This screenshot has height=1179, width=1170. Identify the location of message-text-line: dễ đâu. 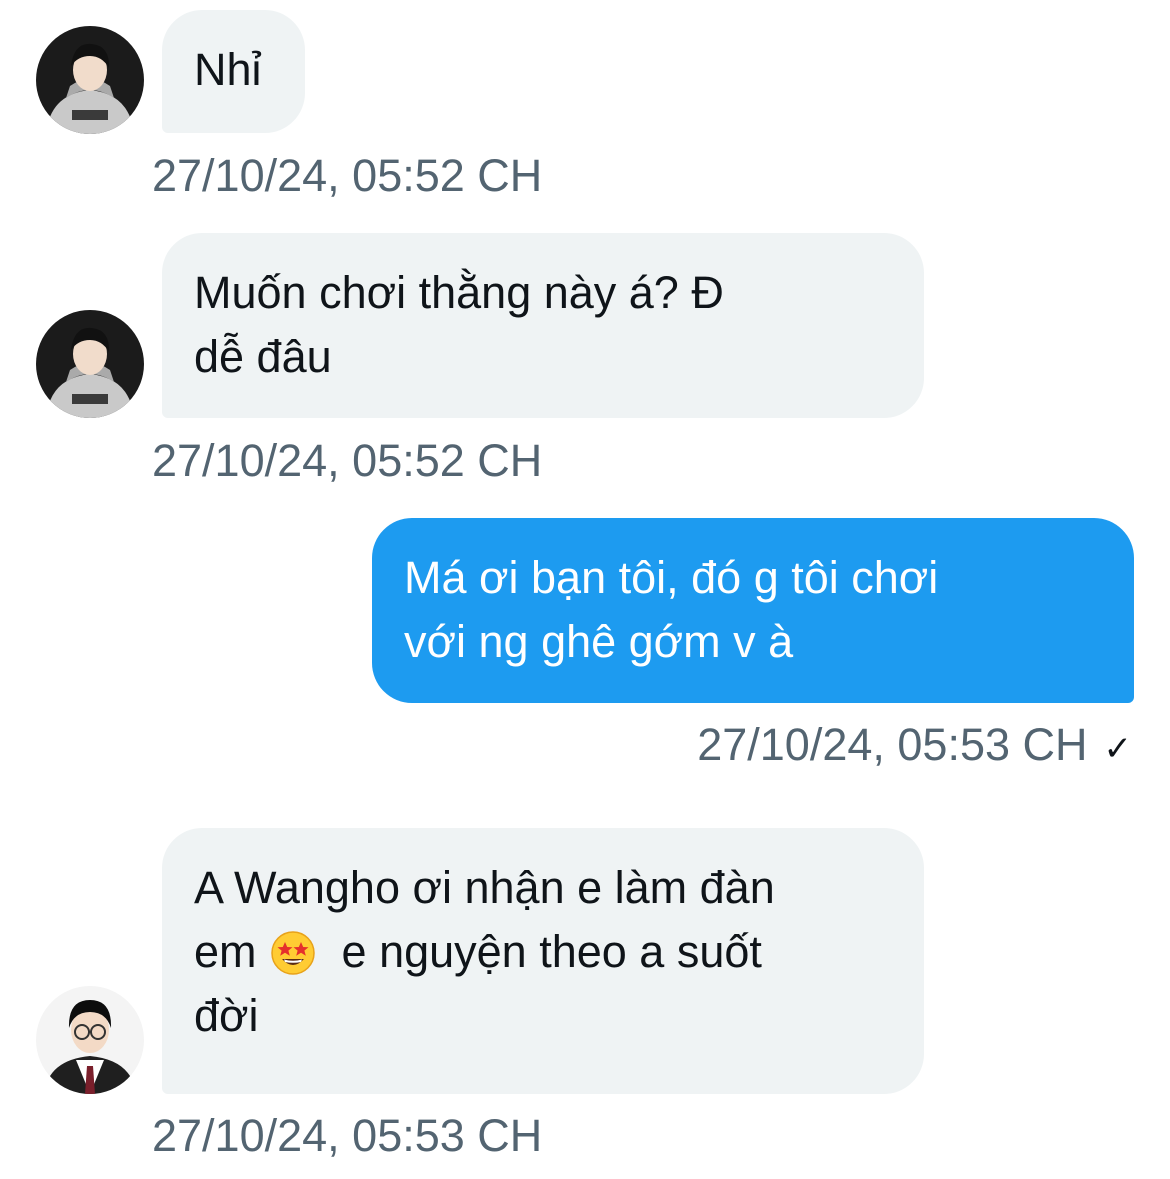
(263, 356).